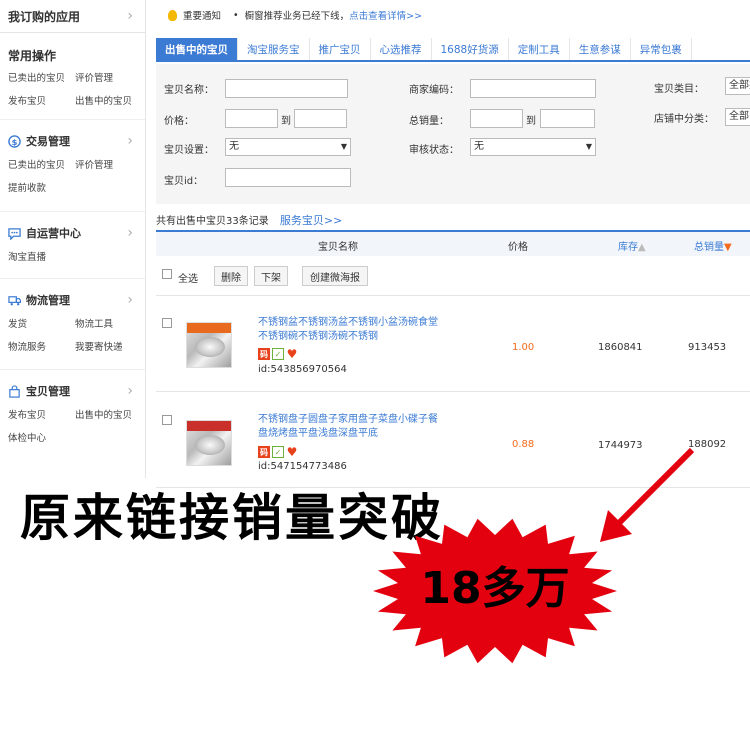 This screenshot has height=750, width=750. I want to click on tab-custom-tools: 定制工具, so click(539, 49).